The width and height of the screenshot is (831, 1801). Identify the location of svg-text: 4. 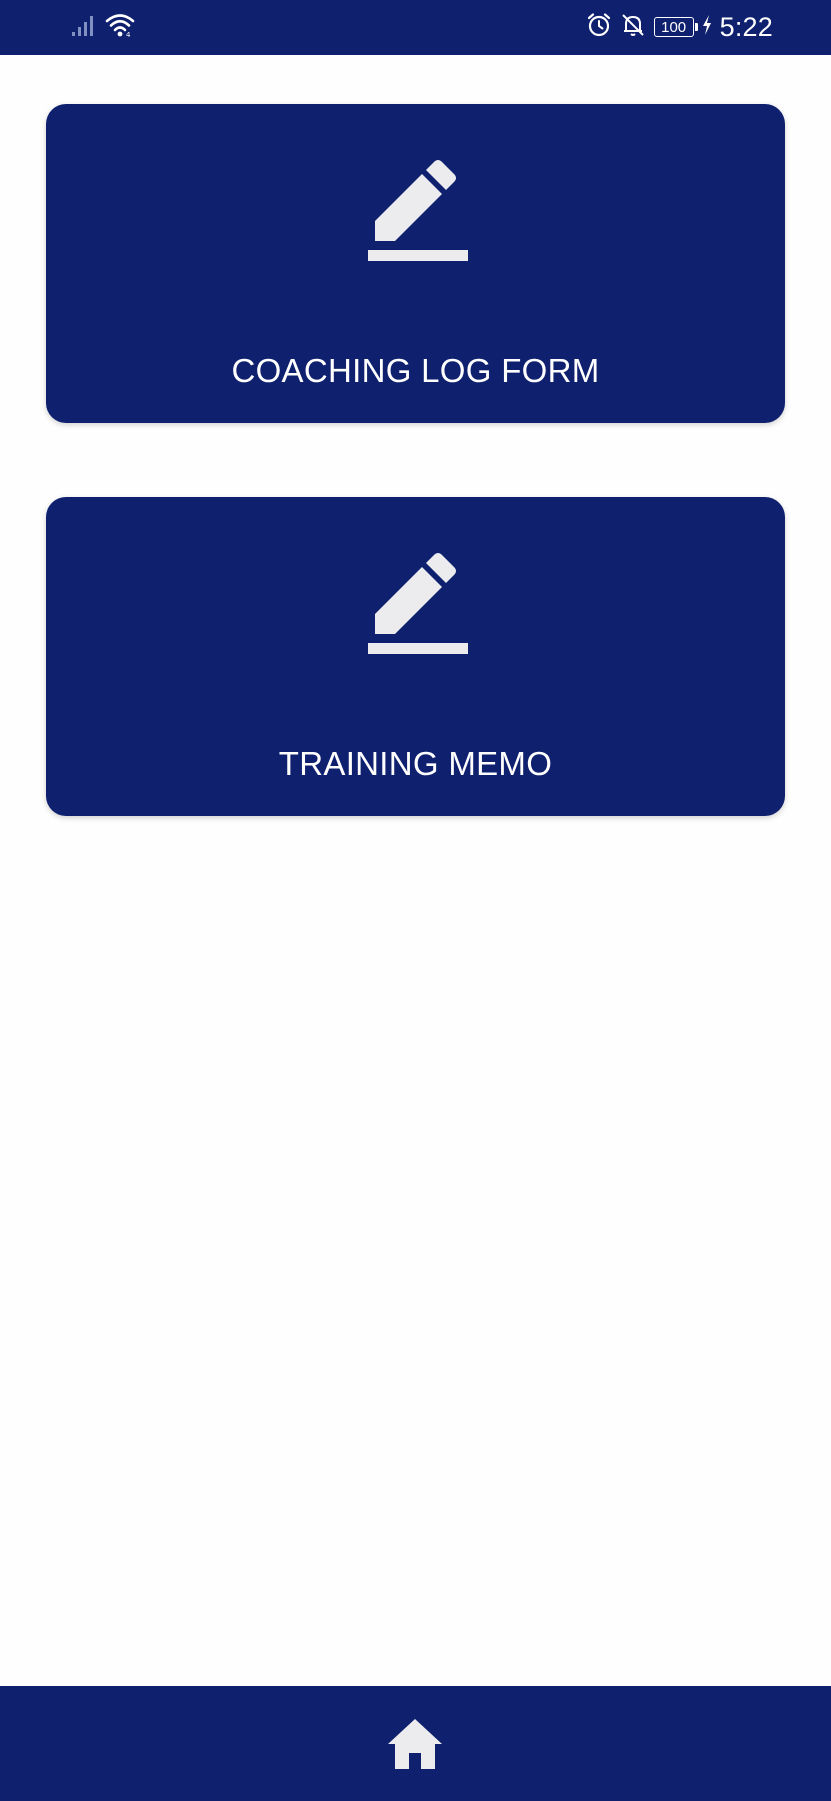
(128, 34).